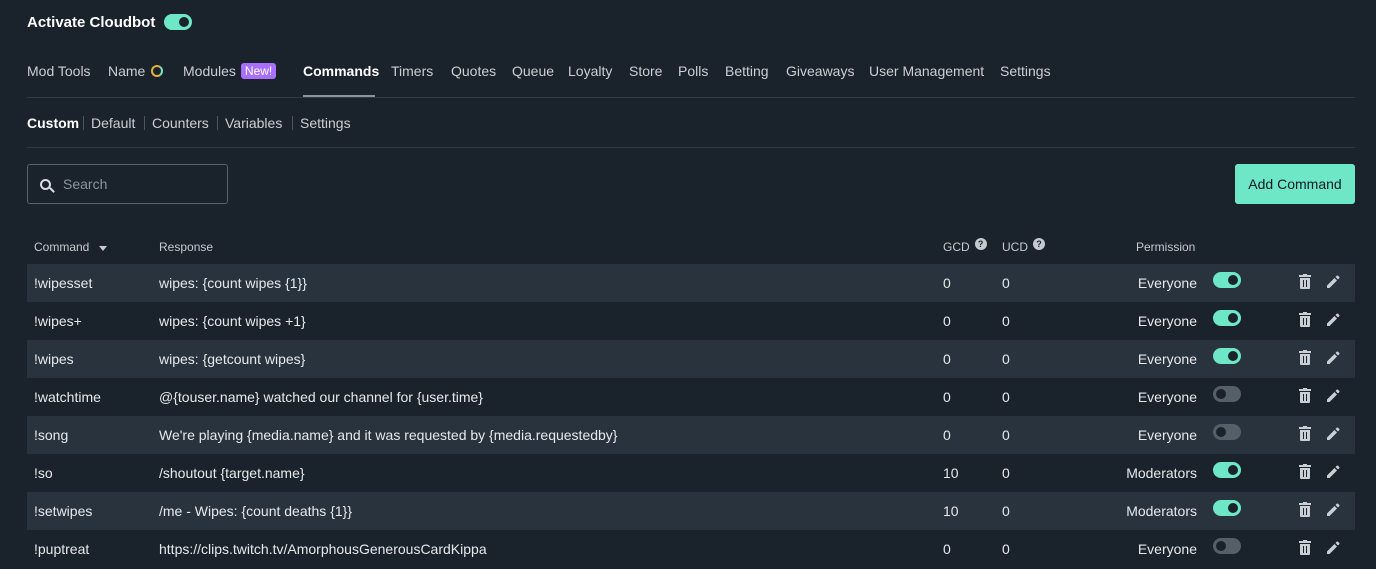 The height and width of the screenshot is (569, 1376). Describe the element at coordinates (180, 123) in the screenshot. I see `subtab-counters: Counters` at that location.